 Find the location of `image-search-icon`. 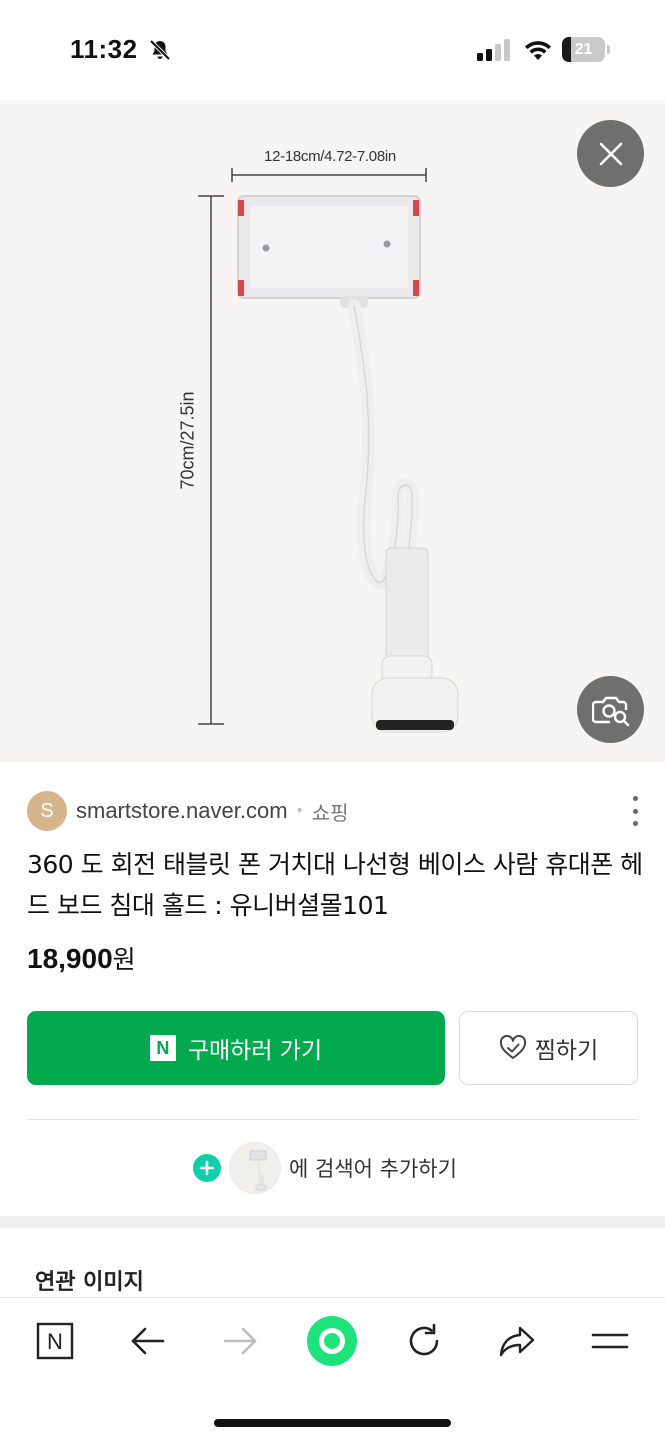

image-search-icon is located at coordinates (610, 711).